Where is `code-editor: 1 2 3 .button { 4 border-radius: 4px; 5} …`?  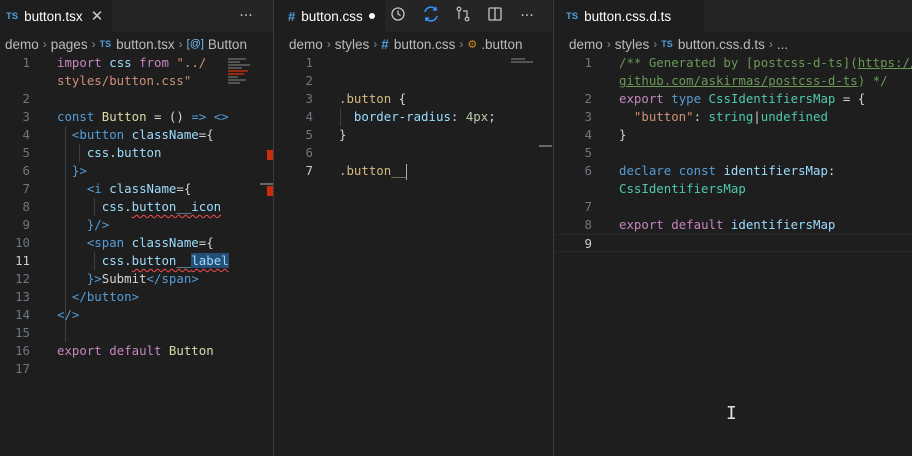
code-editor: 1 2 3 .button { 4 border-radius: 4px; 5} … is located at coordinates (413, 117).